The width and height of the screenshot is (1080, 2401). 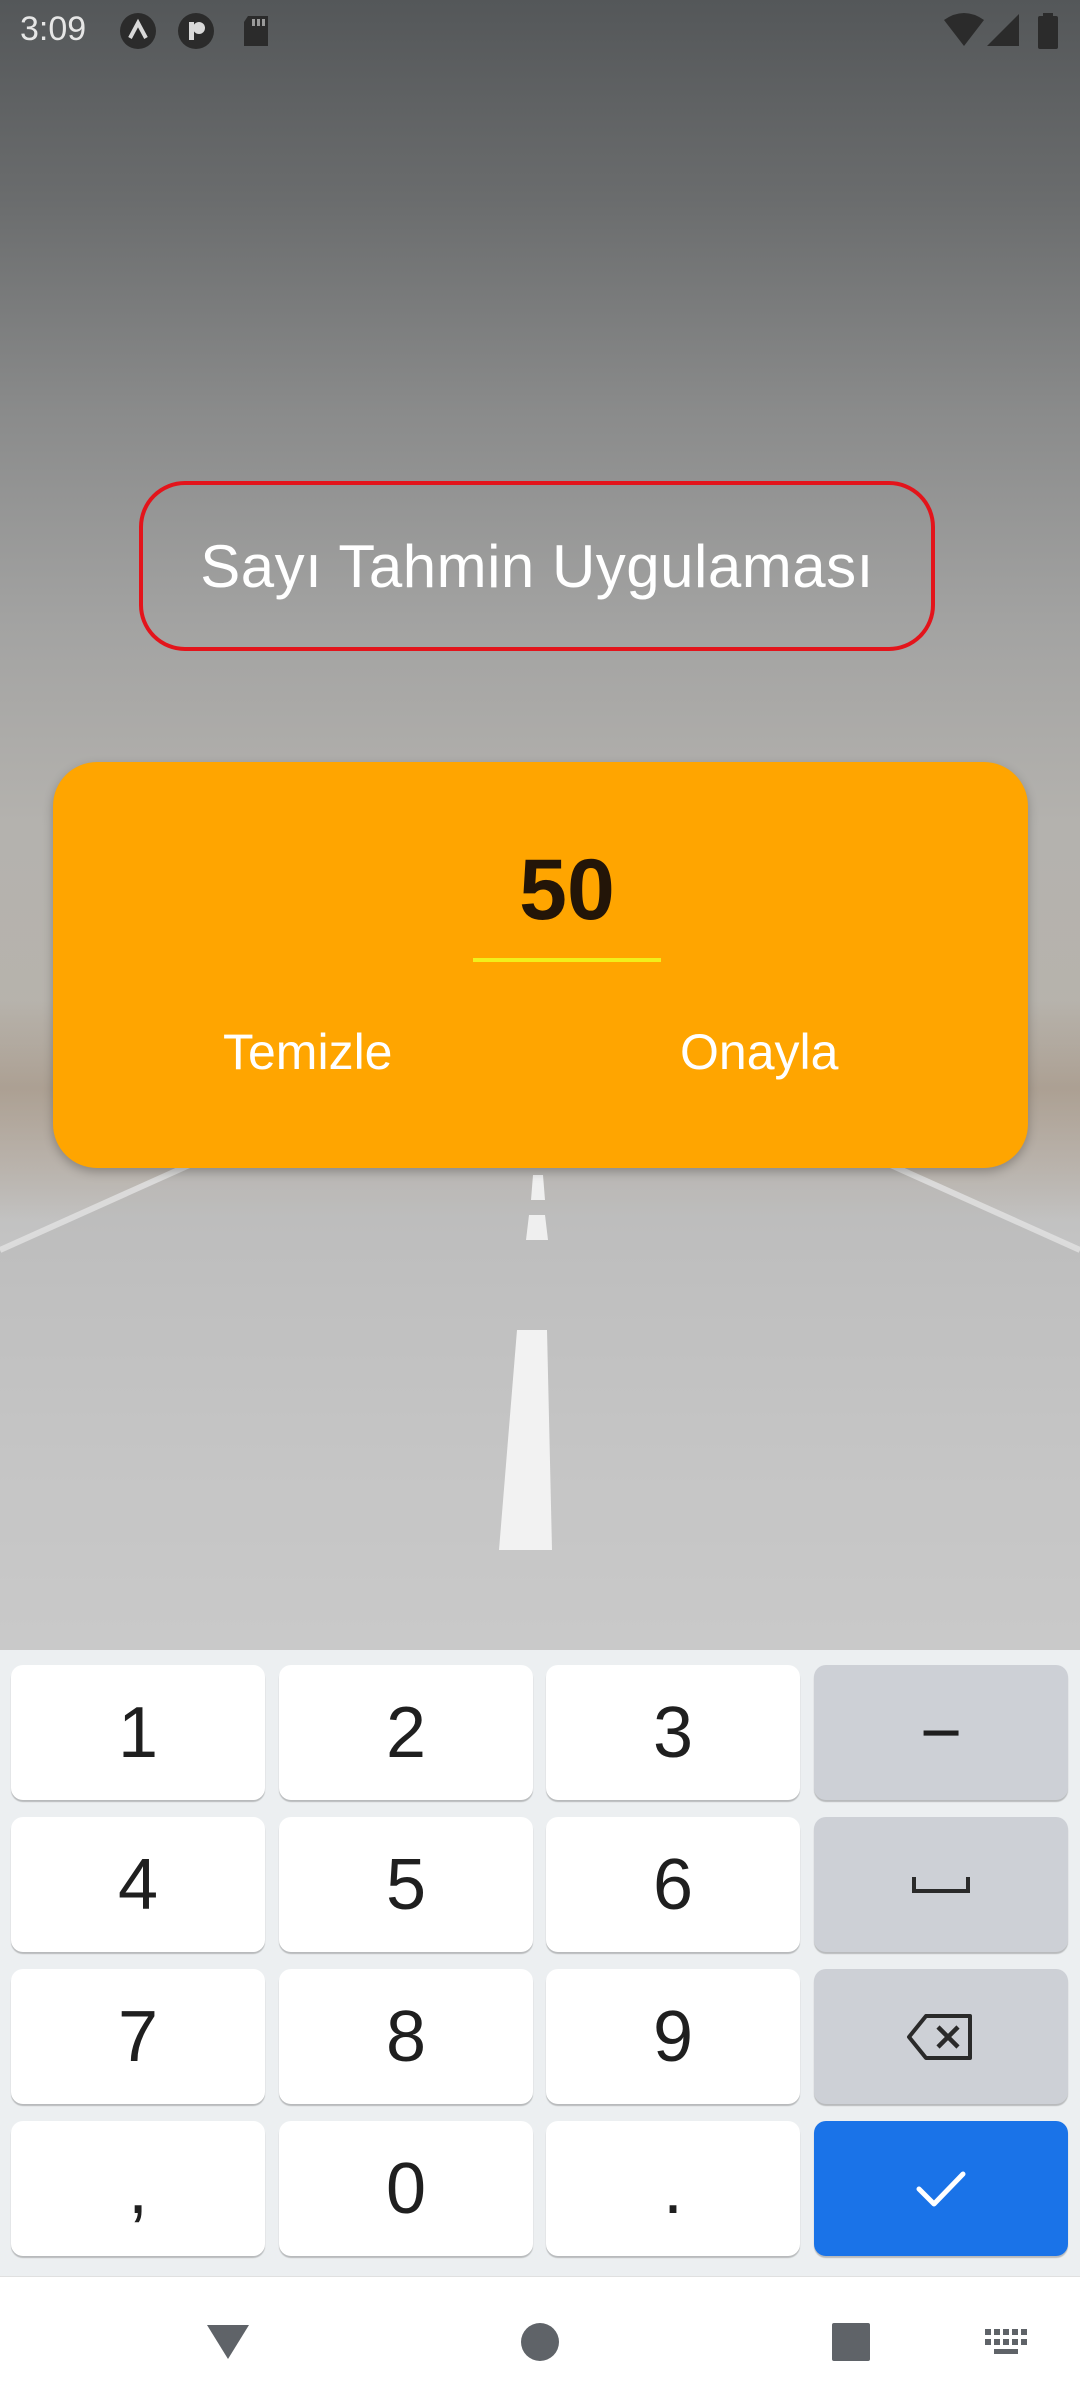 I want to click on keyboard-switch-button, so click(x=1007, y=2342).